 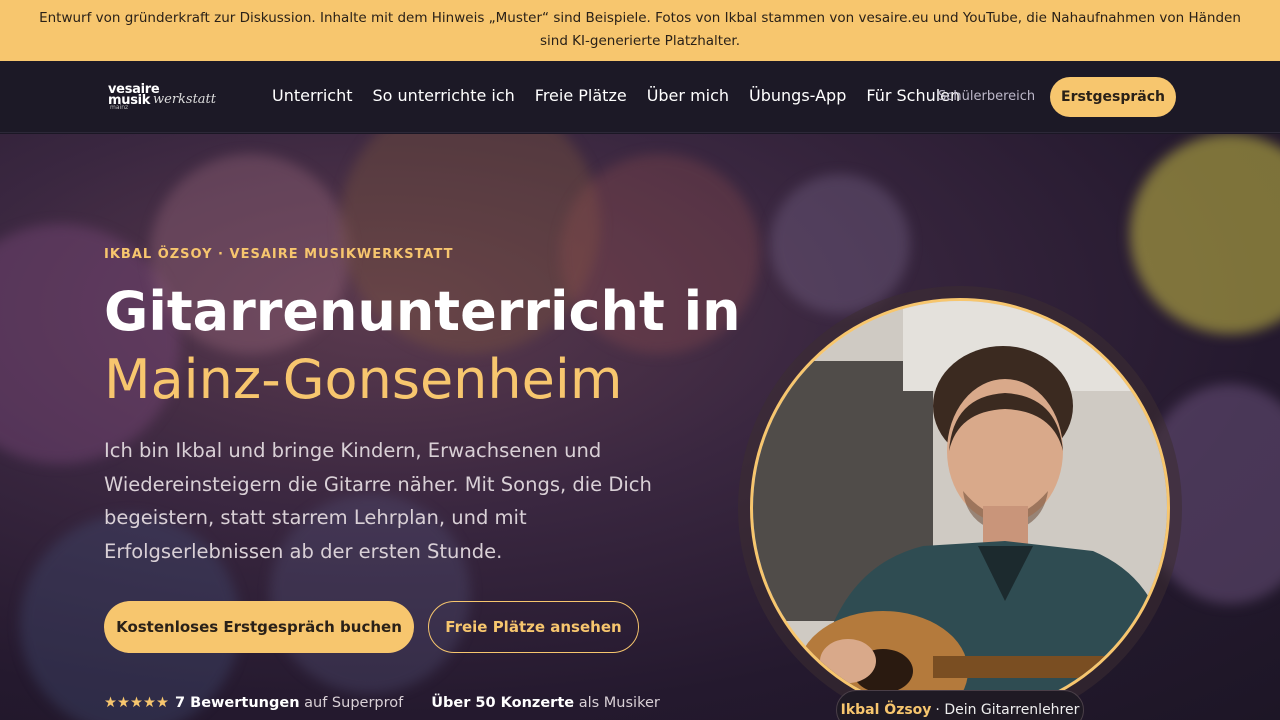 I want to click on star-rating-icon: ★★★★★, so click(x=136, y=703).